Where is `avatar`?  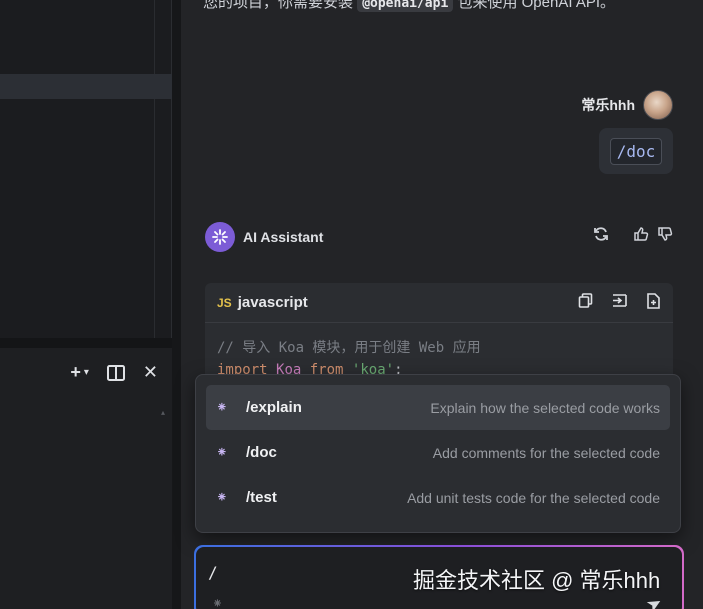 avatar is located at coordinates (658, 105).